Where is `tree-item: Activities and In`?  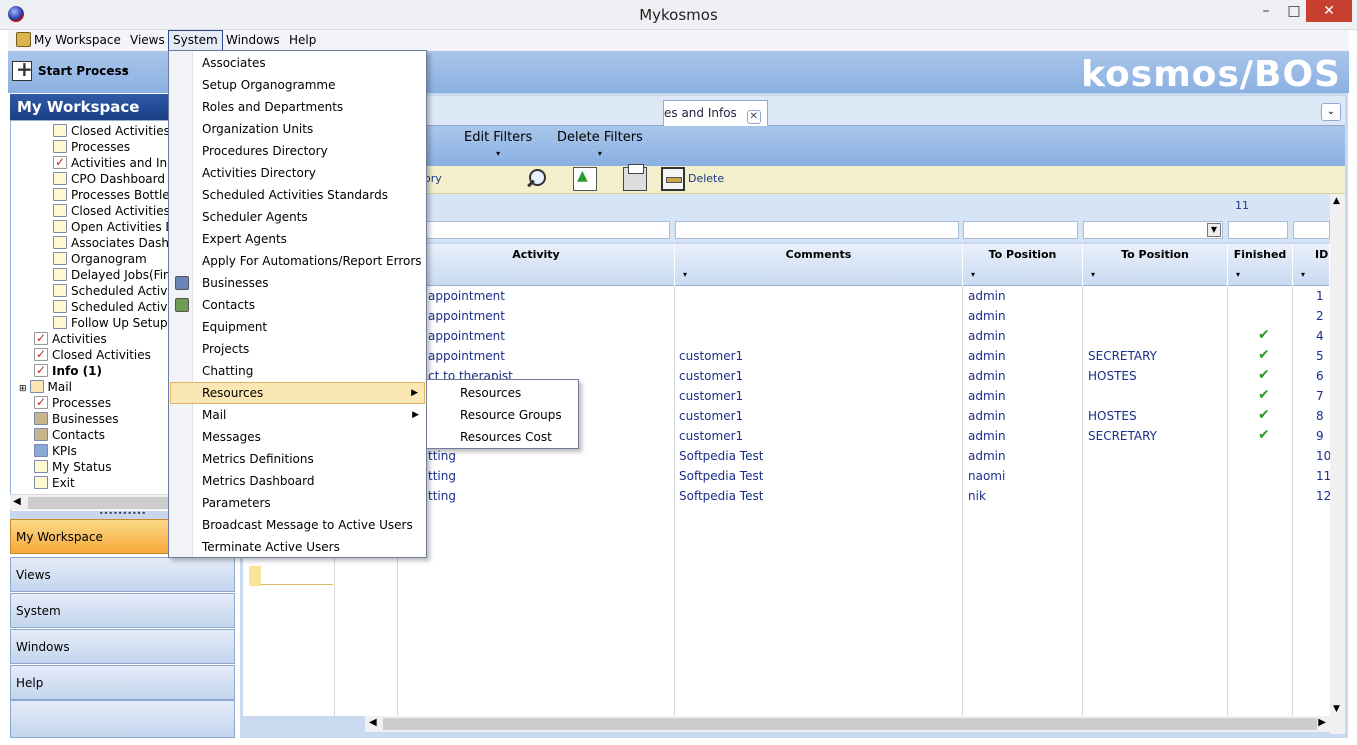 tree-item: Activities and In is located at coordinates (110, 162).